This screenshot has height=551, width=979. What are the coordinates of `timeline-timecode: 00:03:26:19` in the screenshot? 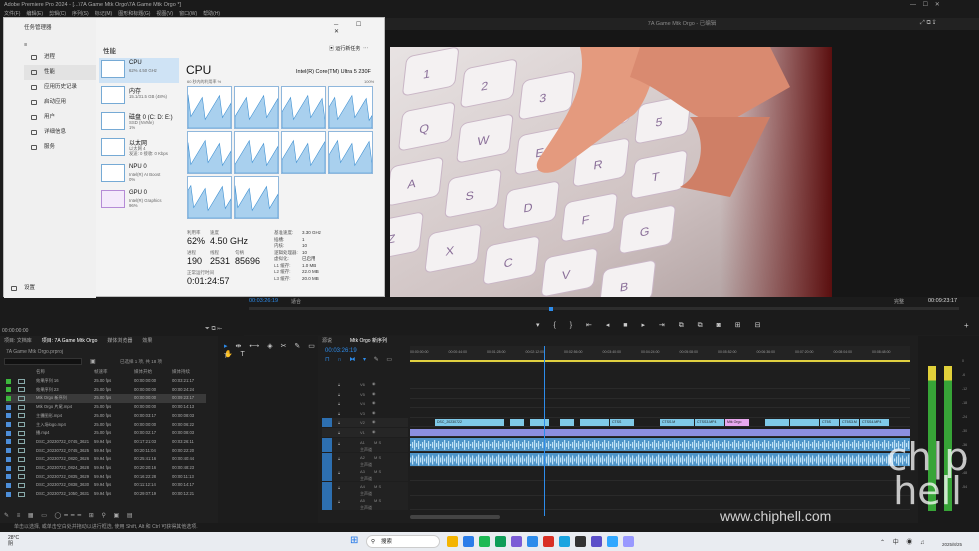 It's located at (341, 351).